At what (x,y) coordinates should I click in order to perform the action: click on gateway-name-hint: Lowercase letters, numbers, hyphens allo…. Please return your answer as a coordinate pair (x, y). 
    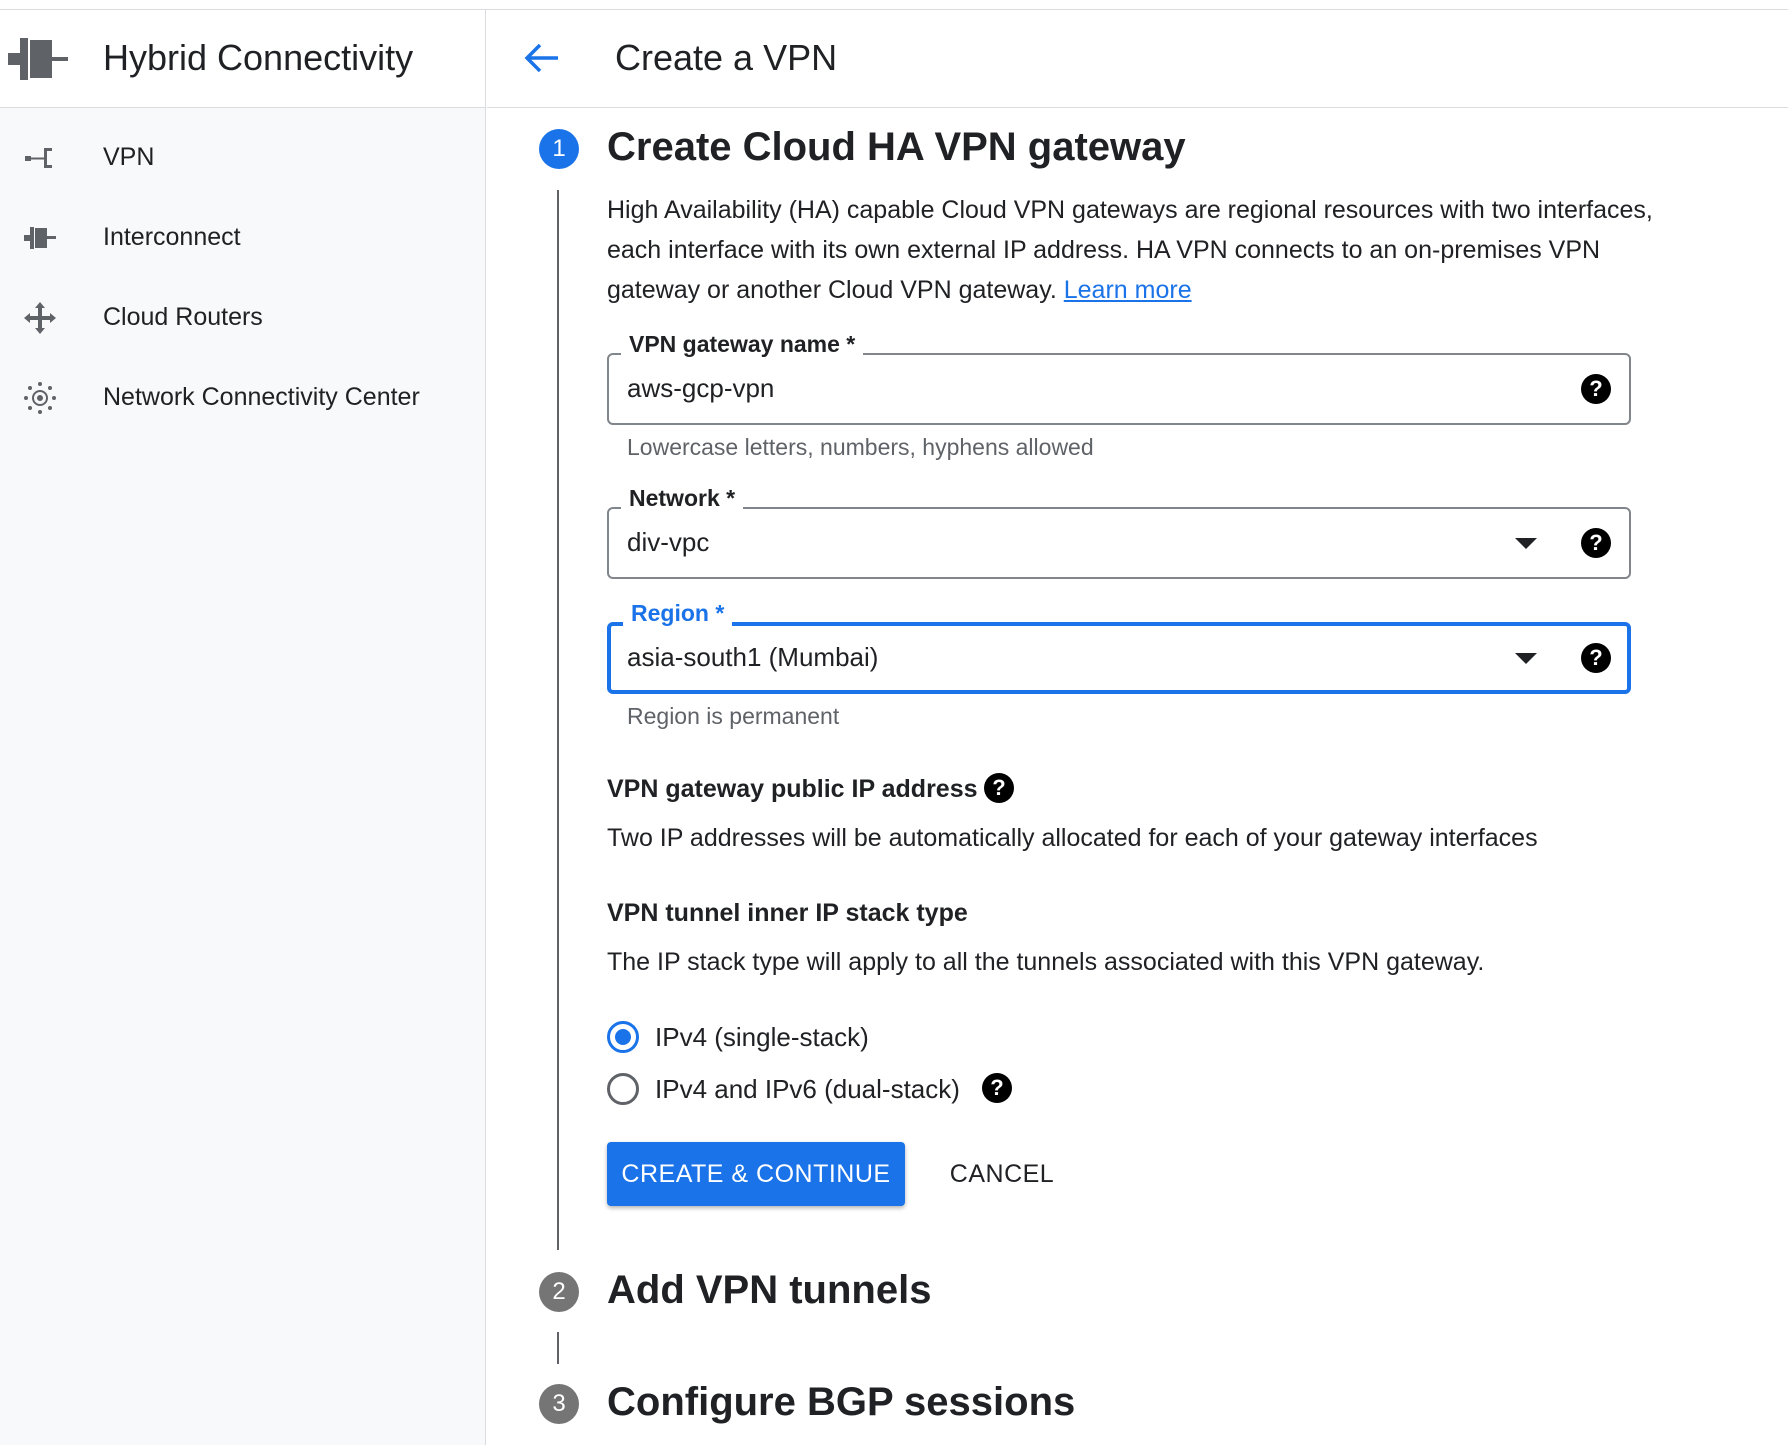
    Looking at the image, I should click on (860, 447).